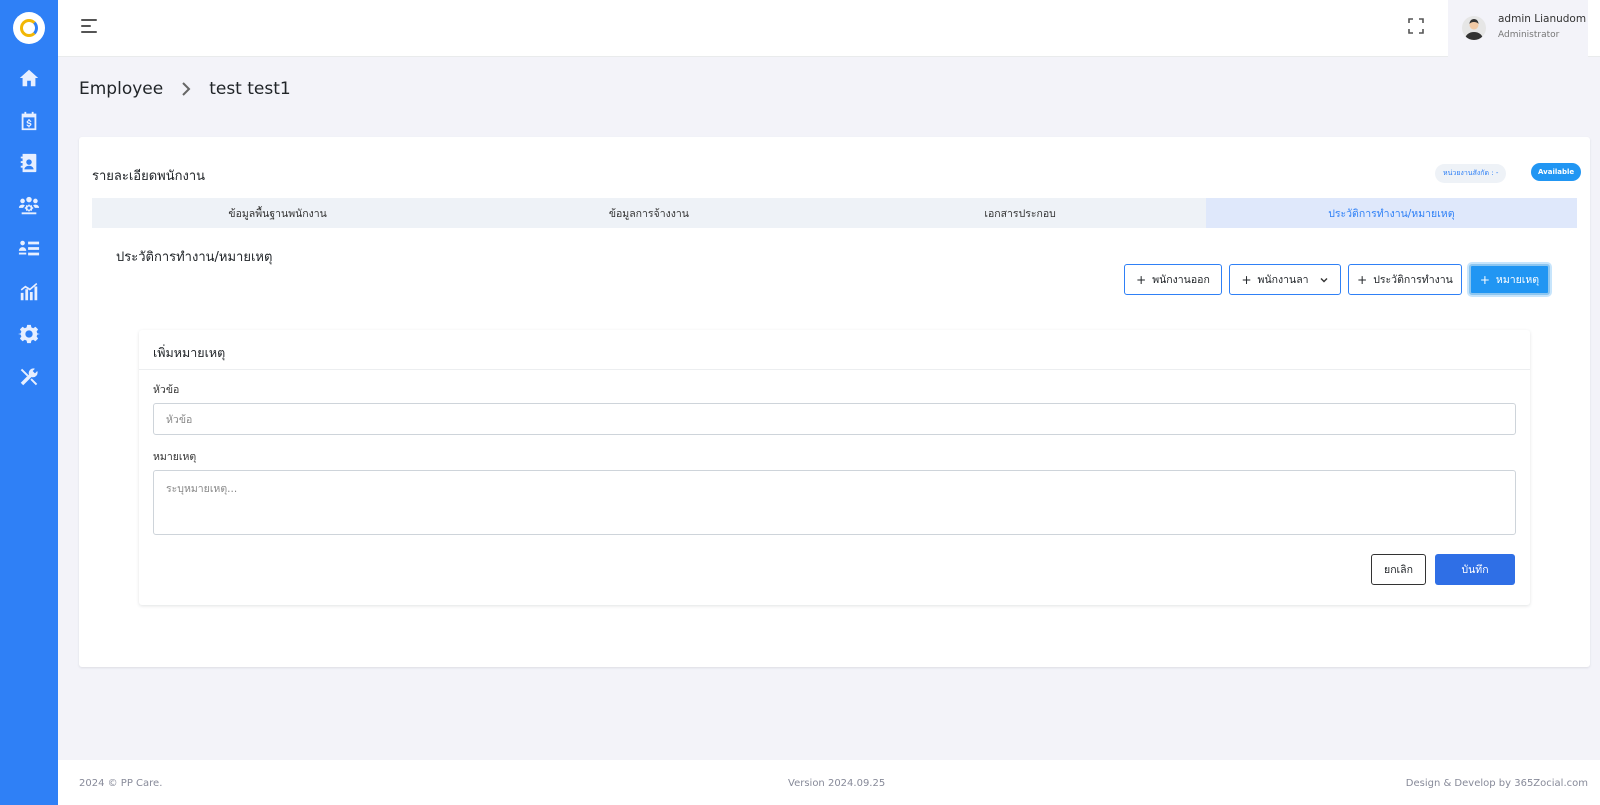 Image resolution: width=1600 pixels, height=805 pixels. What do you see at coordinates (837, 783) in the screenshot?
I see `footer-version: Version 2024.09.25` at bounding box center [837, 783].